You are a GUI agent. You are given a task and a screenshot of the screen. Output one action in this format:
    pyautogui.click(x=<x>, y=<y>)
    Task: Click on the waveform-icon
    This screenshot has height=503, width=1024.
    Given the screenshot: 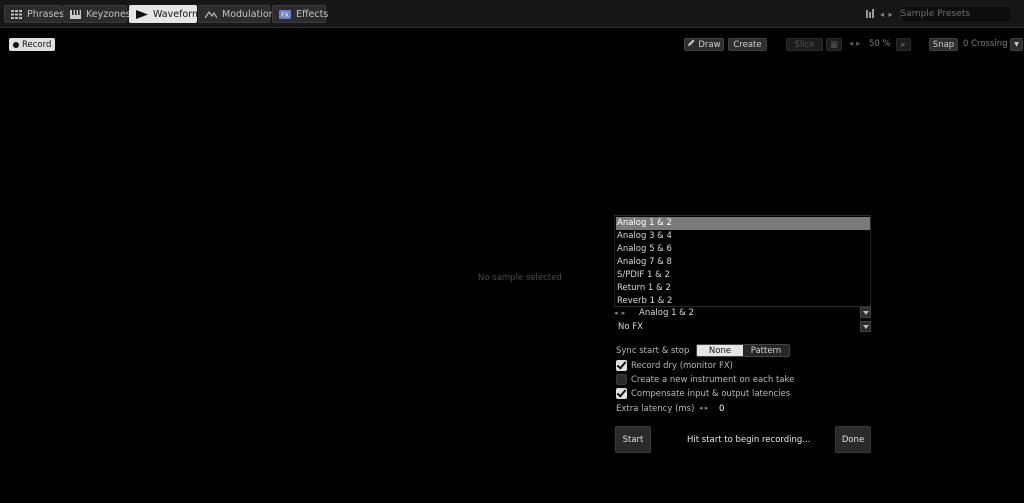 What is the action you would take?
    pyautogui.click(x=142, y=14)
    